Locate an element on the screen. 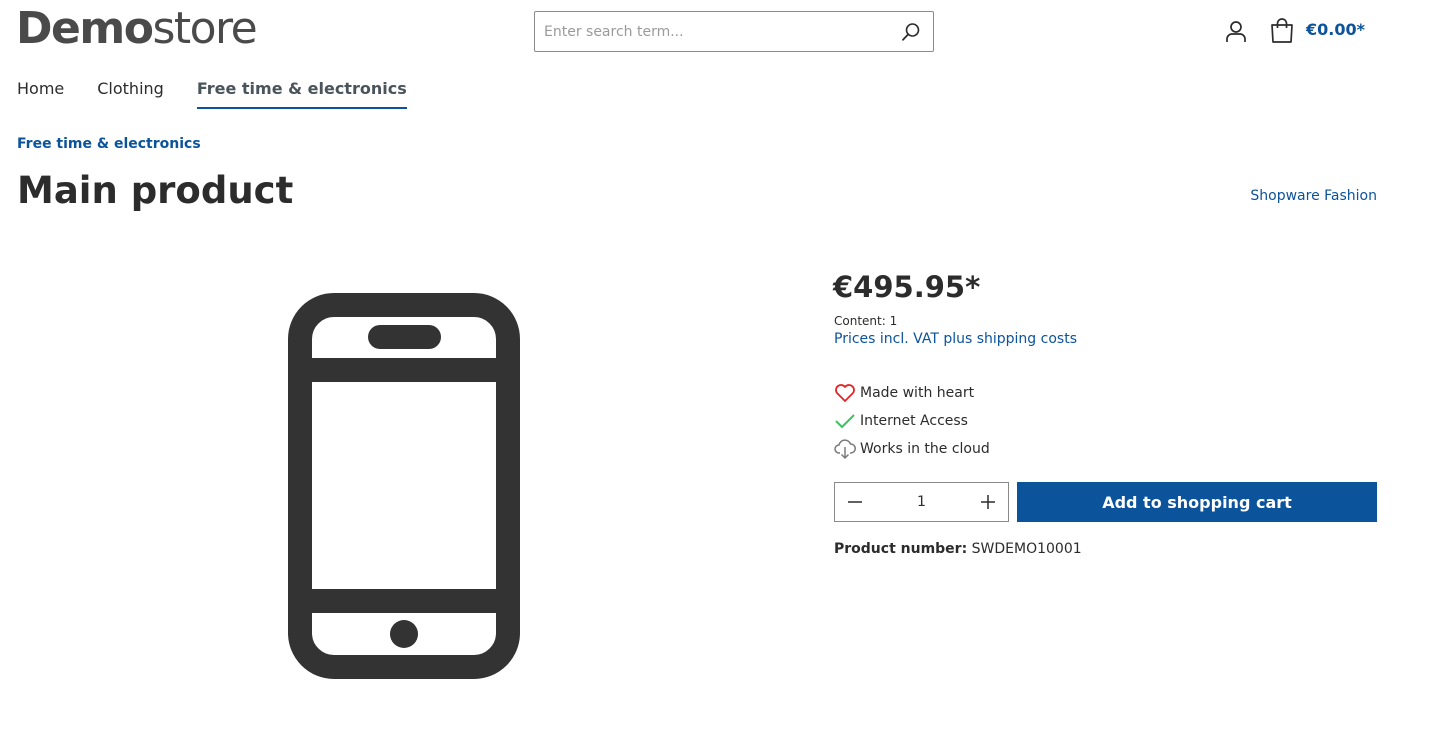 The width and height of the screenshot is (1455, 741). plus-icon is located at coordinates (987, 502).